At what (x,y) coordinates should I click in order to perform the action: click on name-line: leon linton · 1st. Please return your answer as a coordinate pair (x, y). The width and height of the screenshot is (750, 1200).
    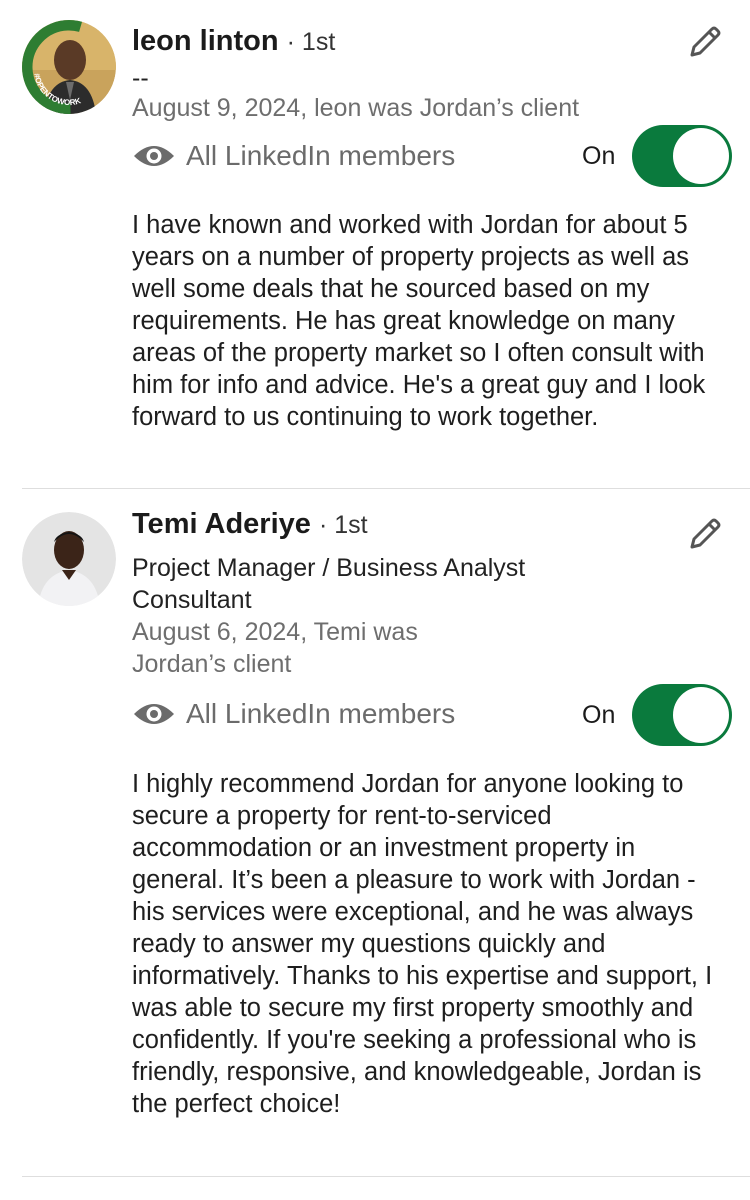
    Looking at the image, I should click on (233, 41).